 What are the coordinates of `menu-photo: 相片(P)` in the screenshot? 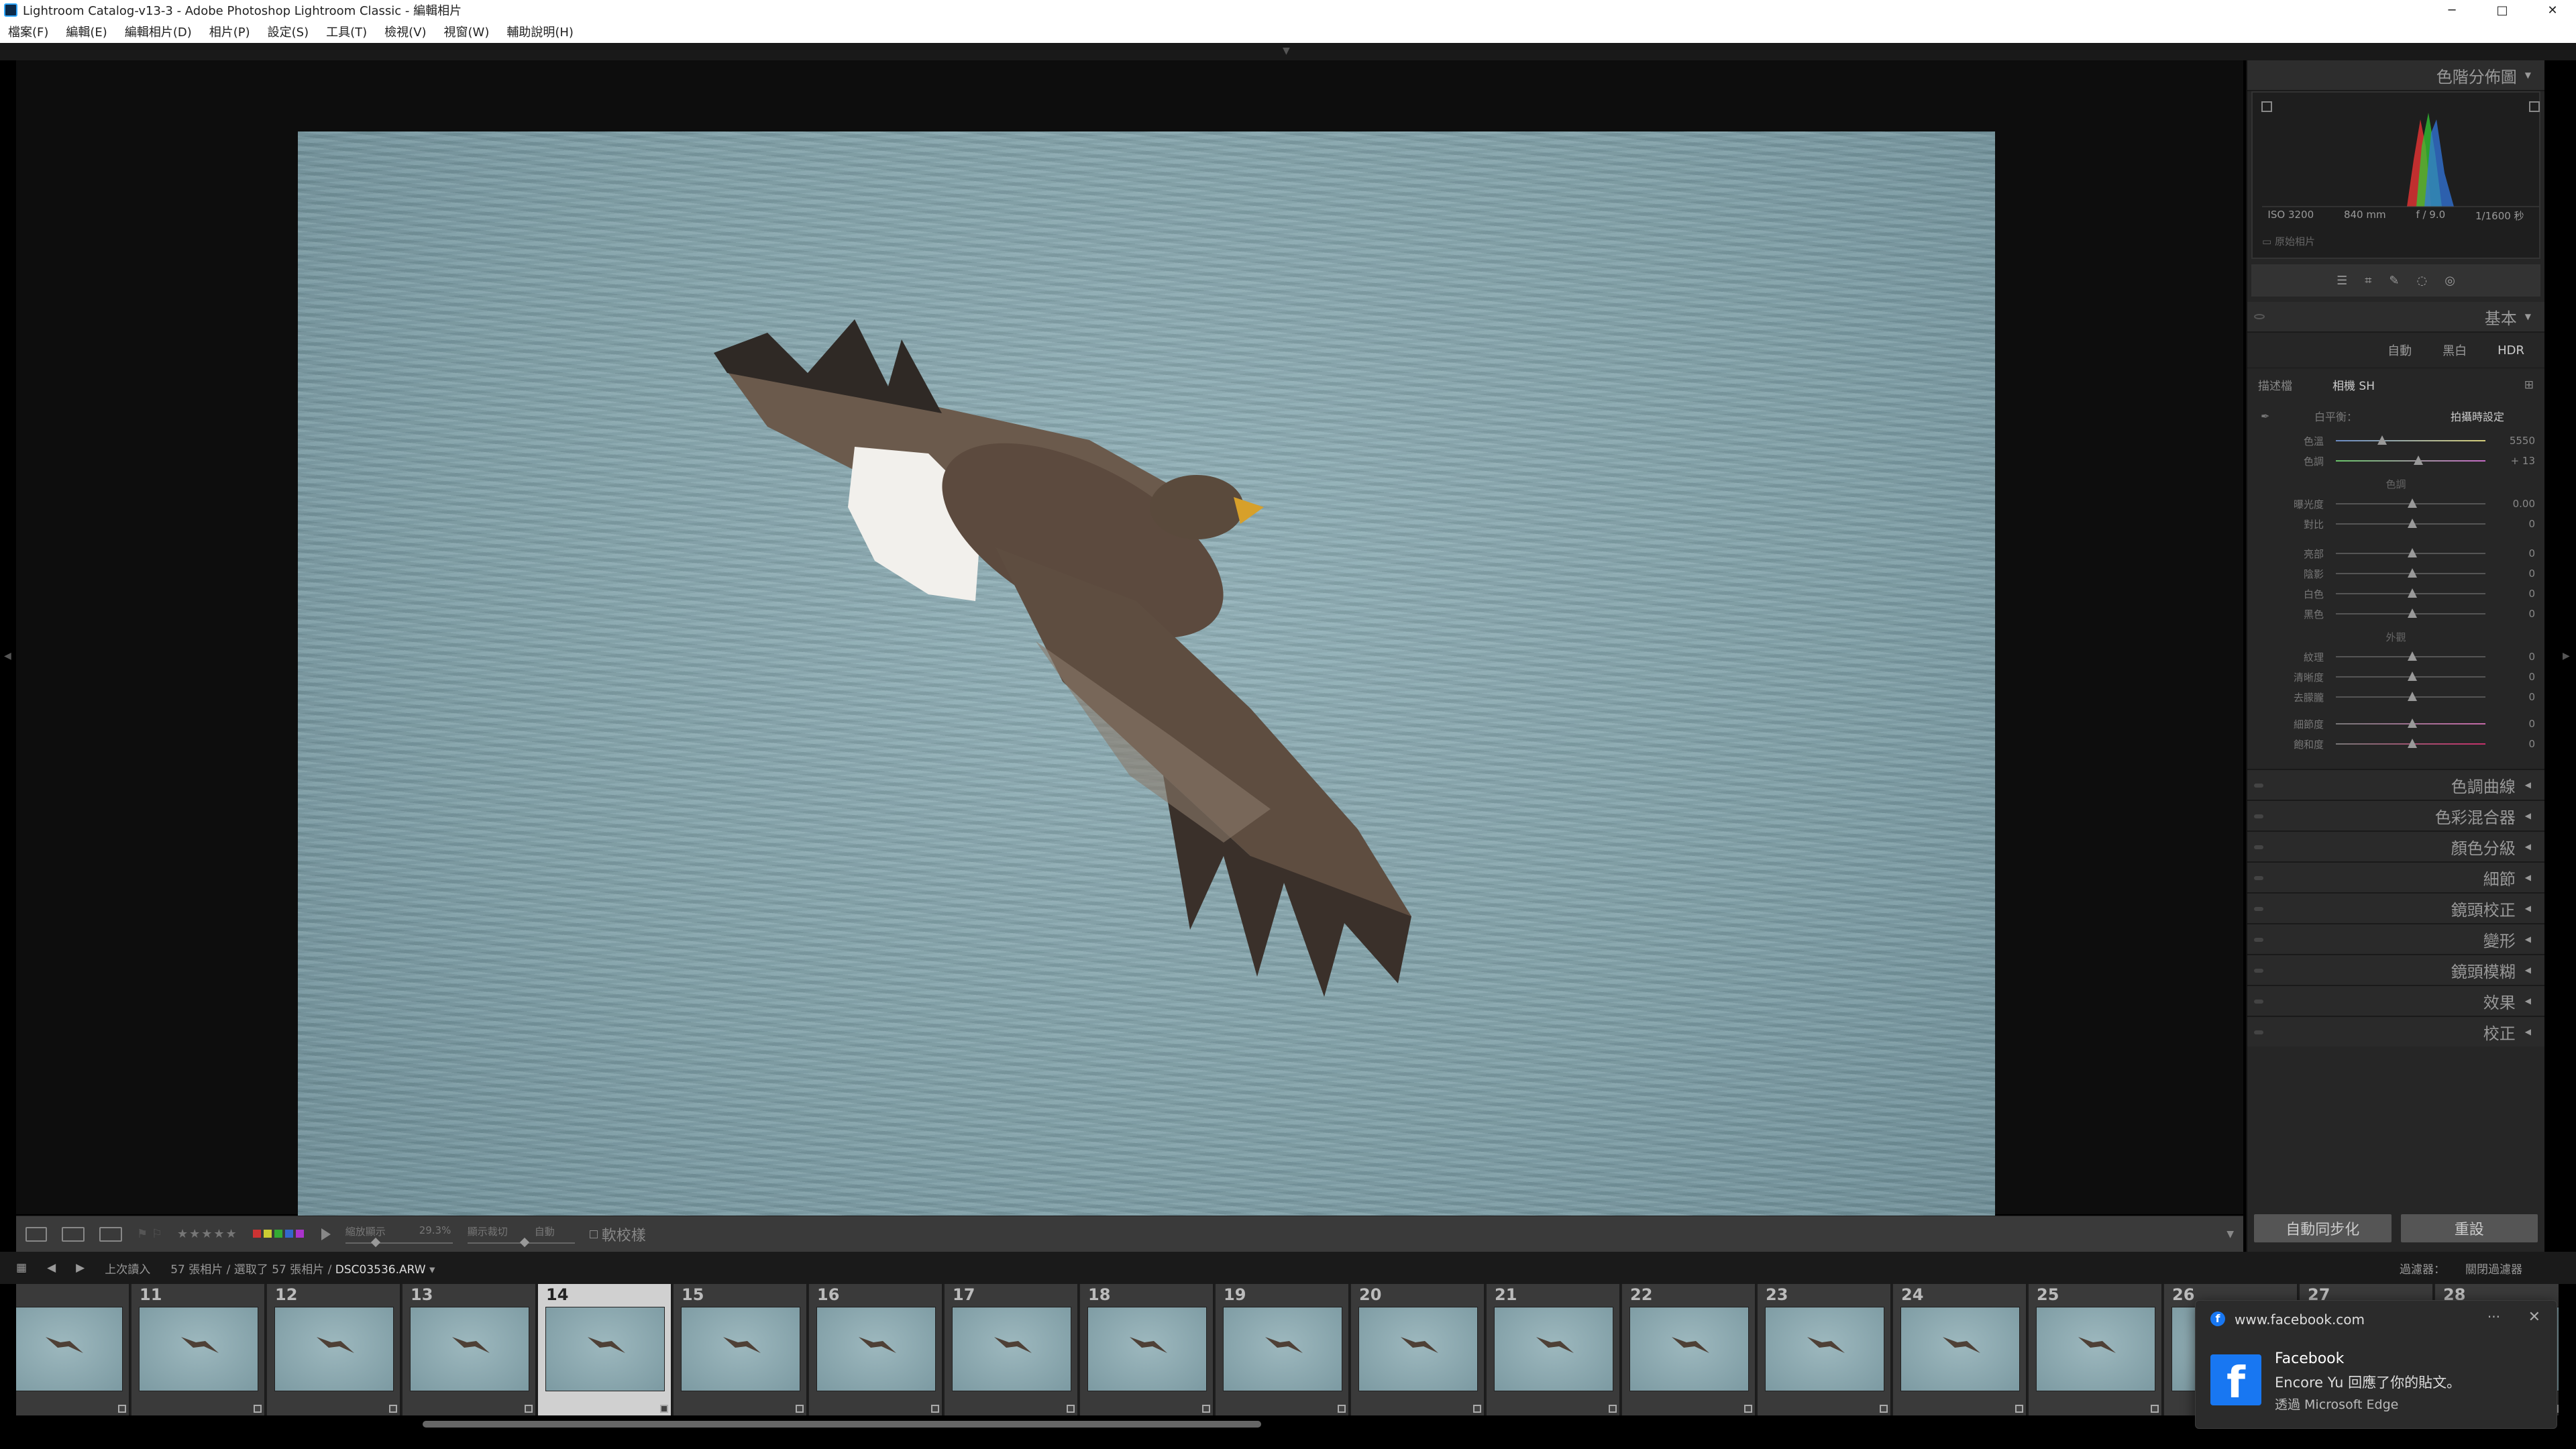 It's located at (229, 31).